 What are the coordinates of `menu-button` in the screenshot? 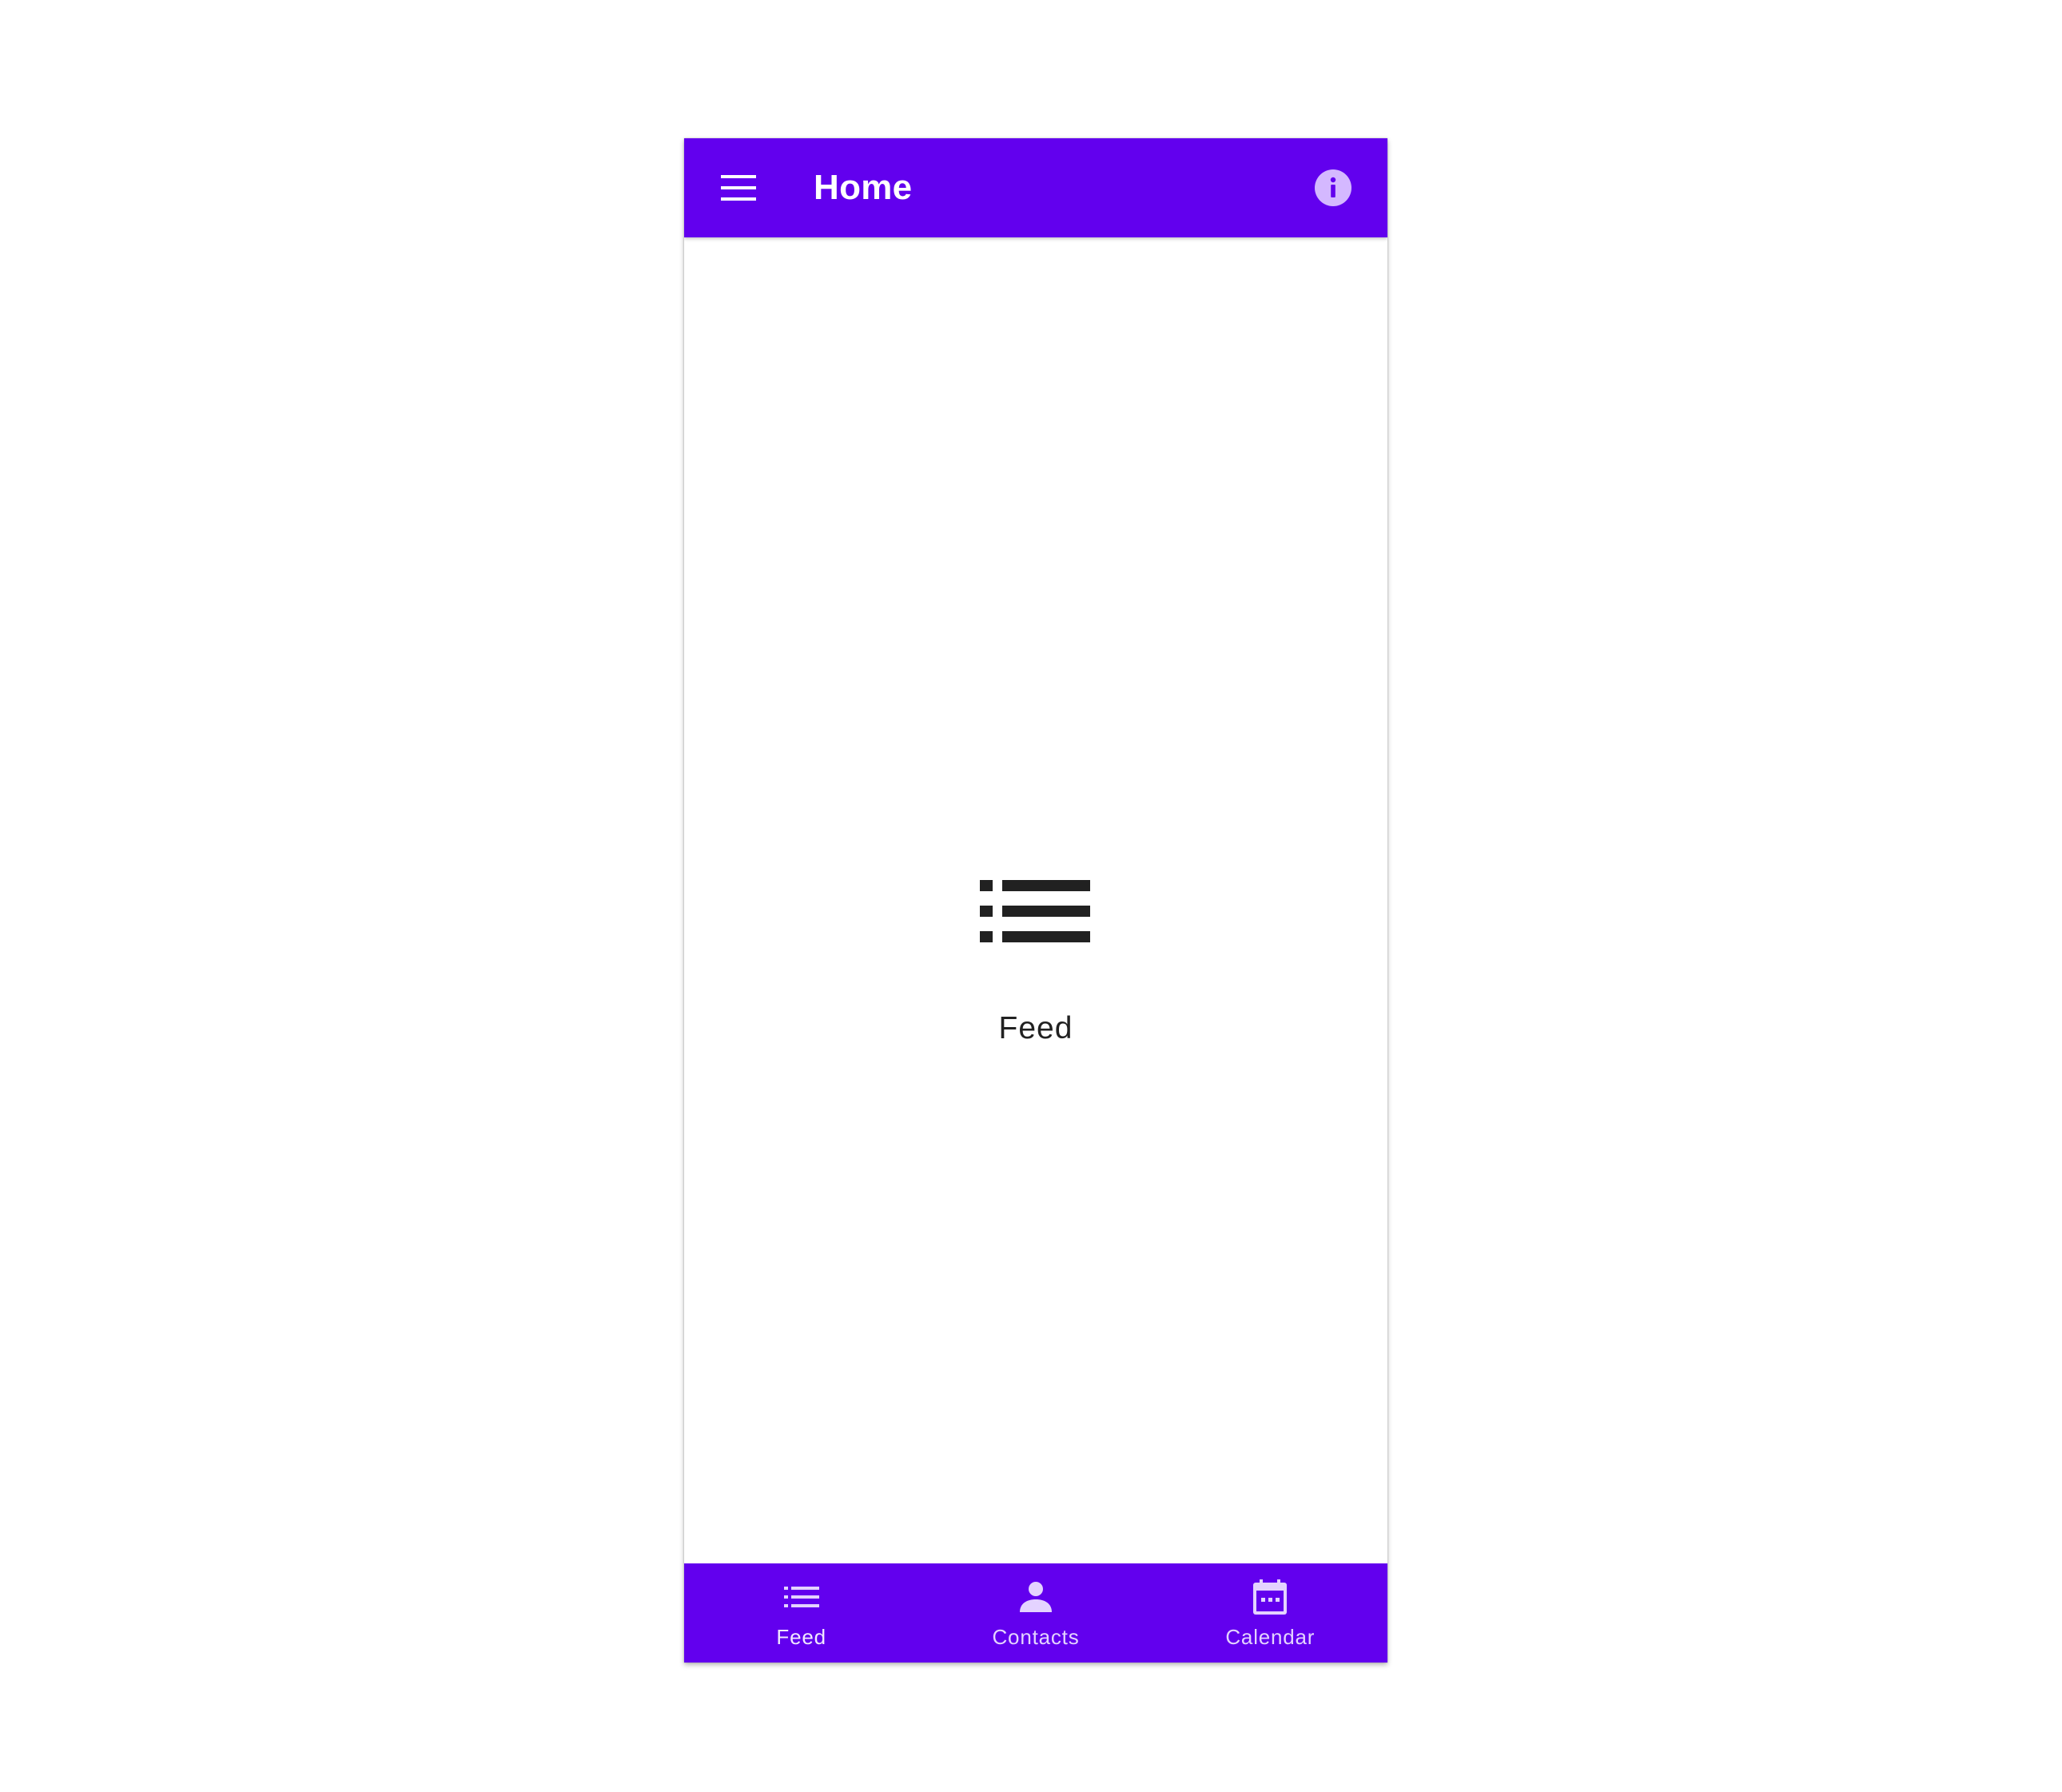 It's located at (738, 187).